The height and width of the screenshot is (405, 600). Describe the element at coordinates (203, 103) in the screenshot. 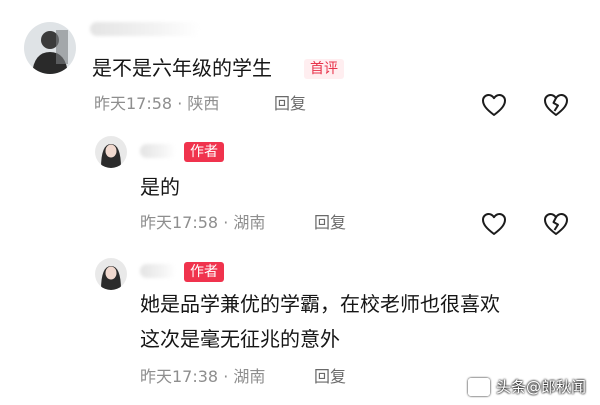

I see `comment-location: 陕西` at that location.